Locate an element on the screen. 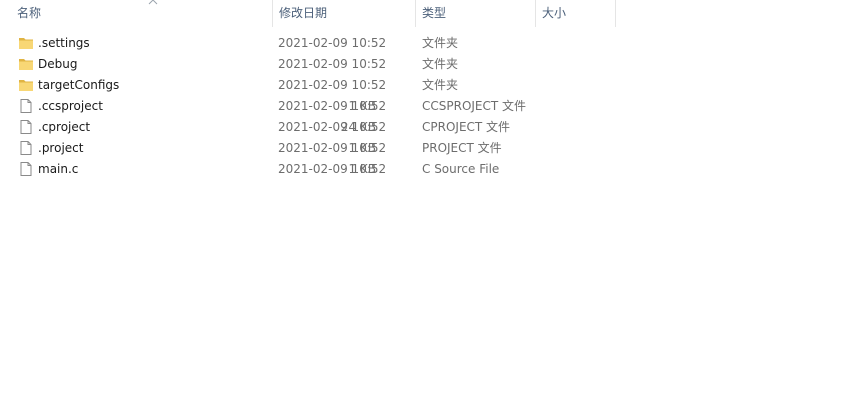 Image resolution: width=848 pixels, height=403 pixels. file-name: Debug is located at coordinates (58, 64).